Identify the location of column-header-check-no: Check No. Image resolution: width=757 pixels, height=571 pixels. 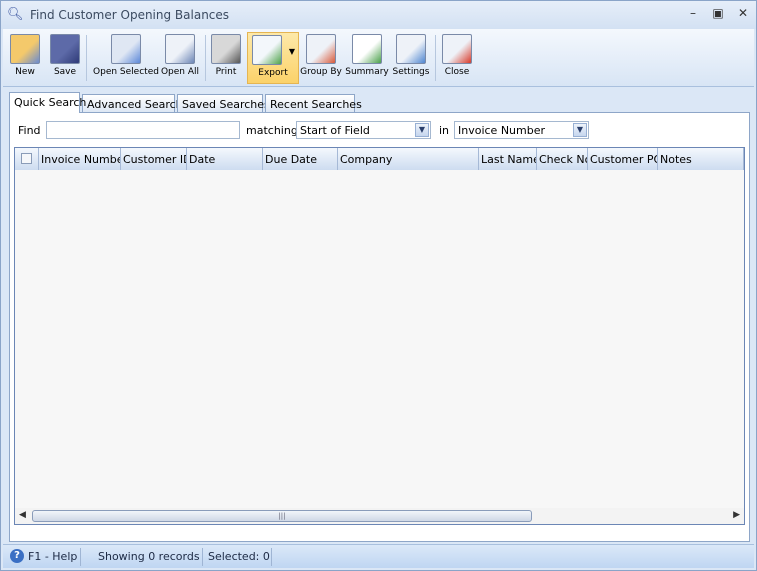
(562, 159).